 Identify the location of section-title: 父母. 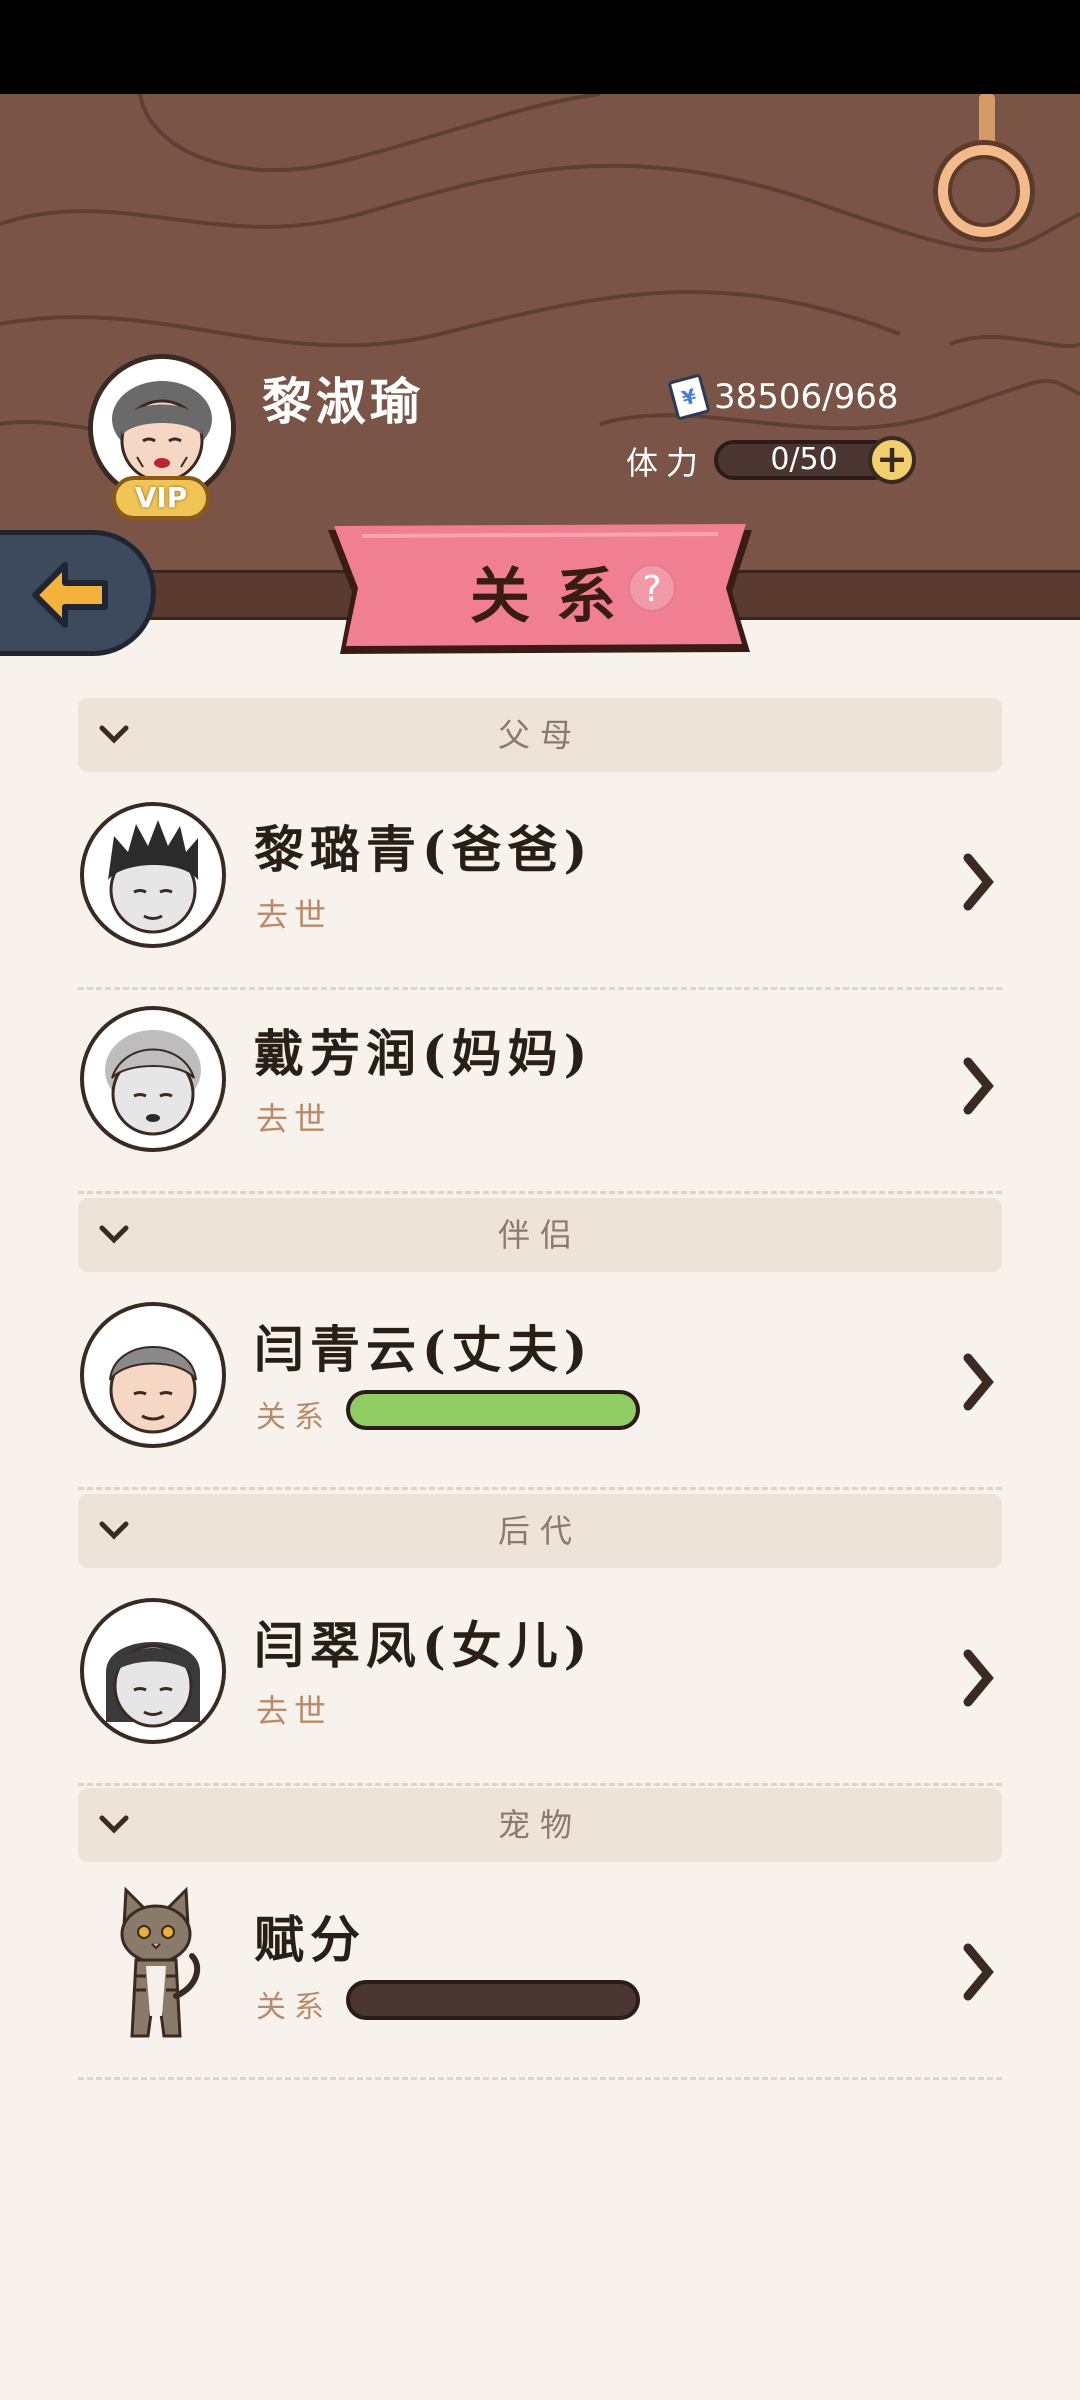
(539, 735).